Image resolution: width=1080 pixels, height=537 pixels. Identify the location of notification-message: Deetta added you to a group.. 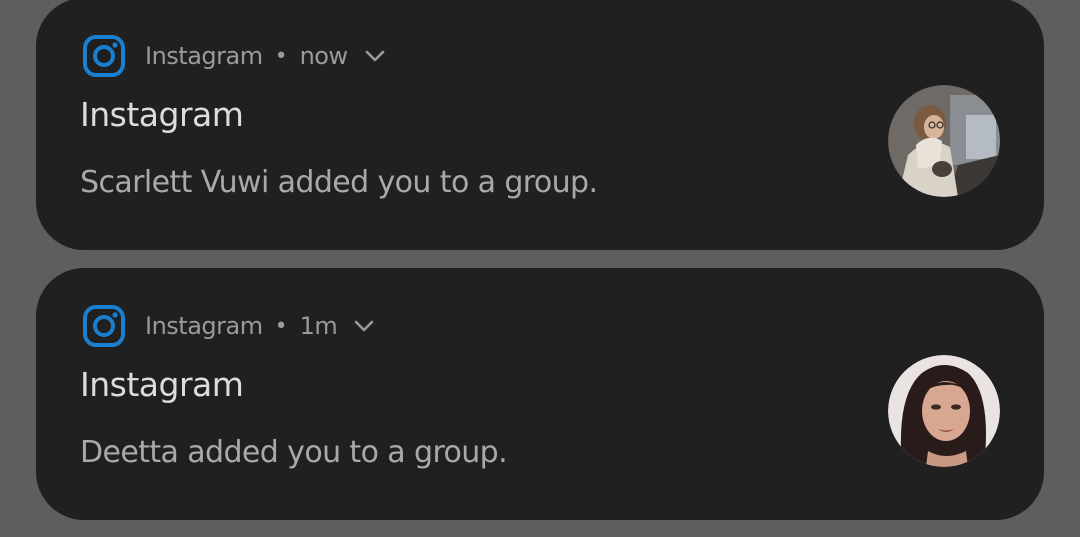
(294, 452).